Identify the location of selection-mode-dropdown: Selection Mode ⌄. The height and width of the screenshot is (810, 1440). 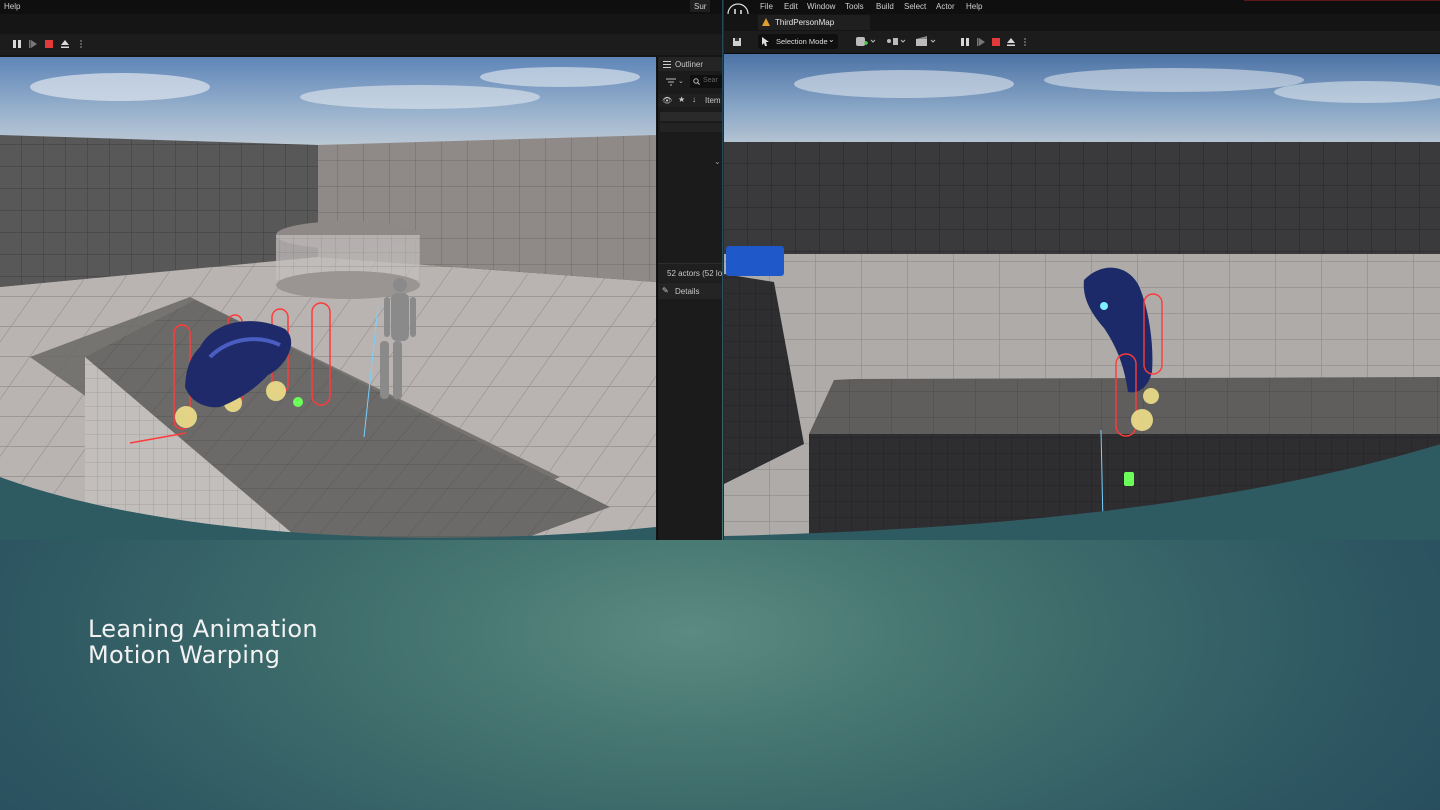
(798, 41).